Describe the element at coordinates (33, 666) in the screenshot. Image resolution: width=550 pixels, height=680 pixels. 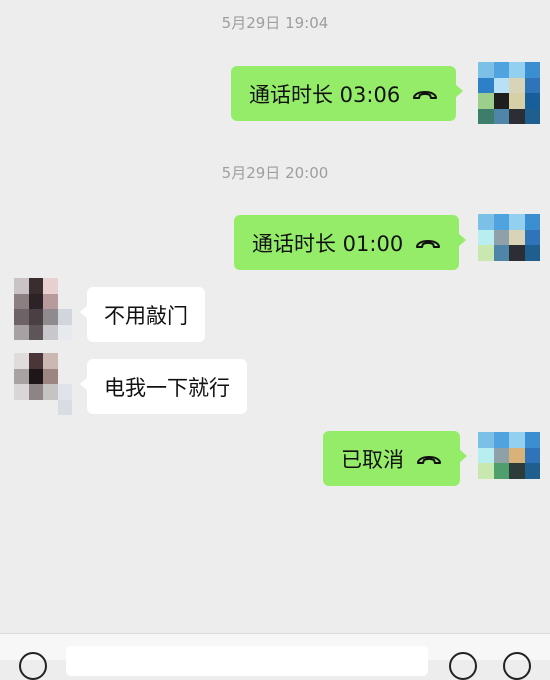
I see `voice-icon` at that location.